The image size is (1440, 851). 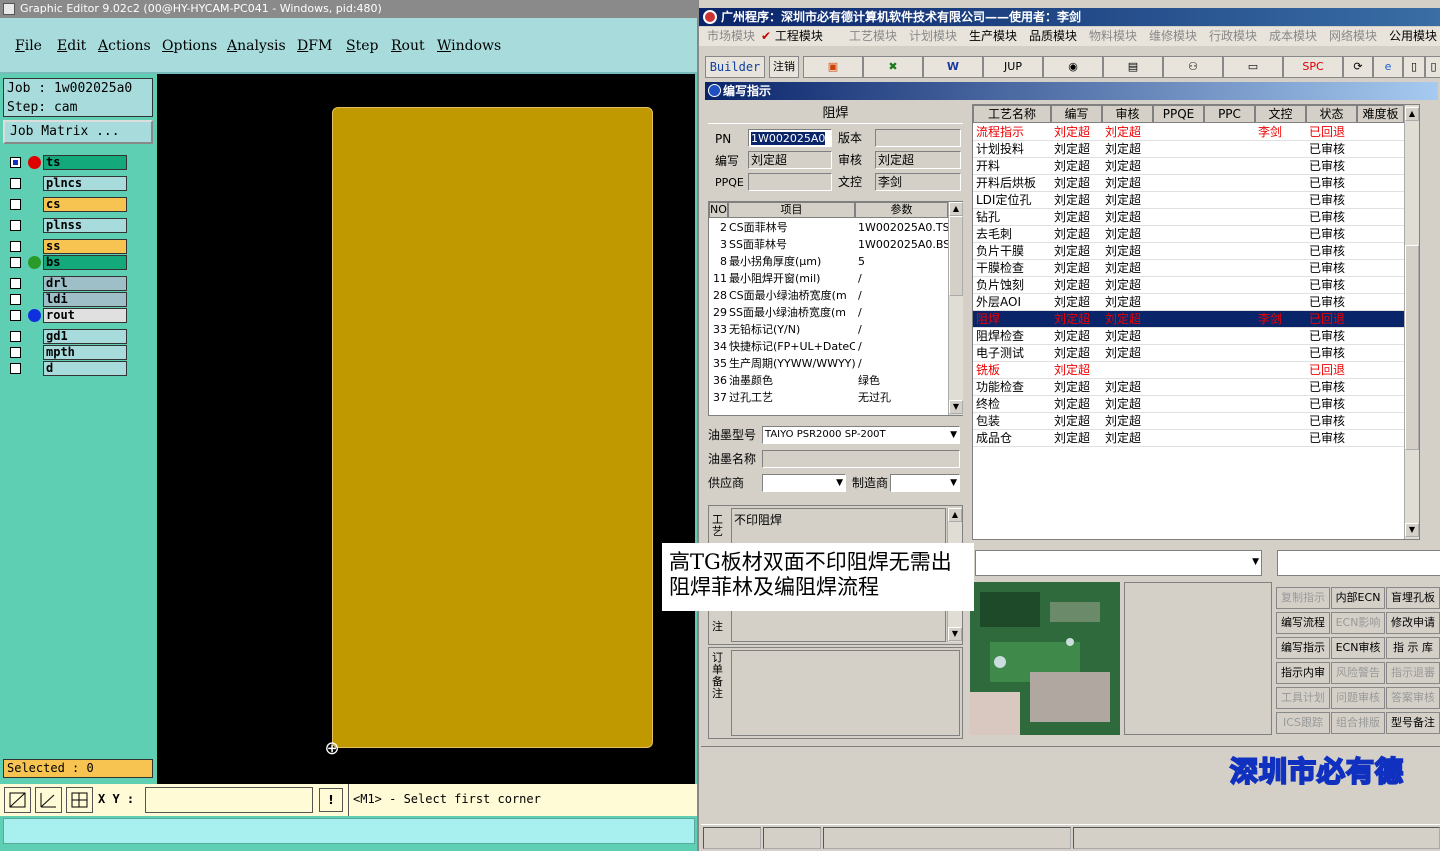 I want to click on param-row: 33 无铅标记(Y/N) /, so click(x=829, y=329).